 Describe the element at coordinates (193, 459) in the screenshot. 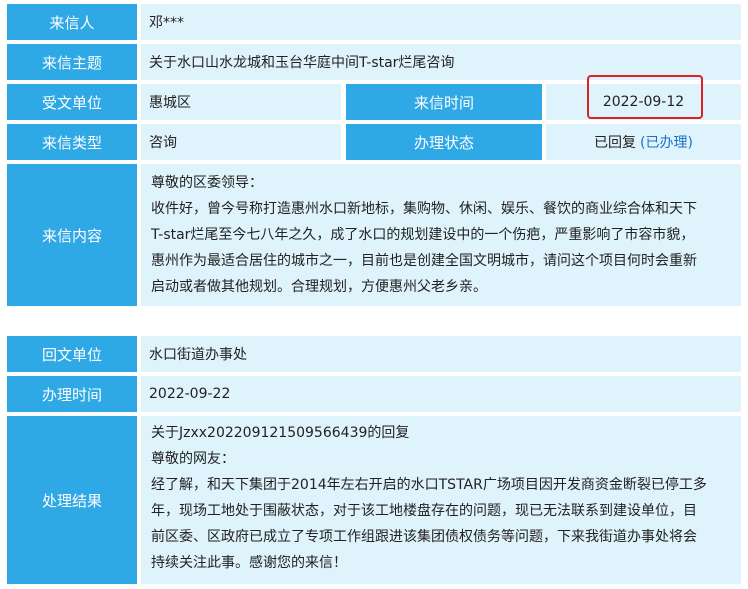

I see `result-line: 尊敬的网友：` at that location.